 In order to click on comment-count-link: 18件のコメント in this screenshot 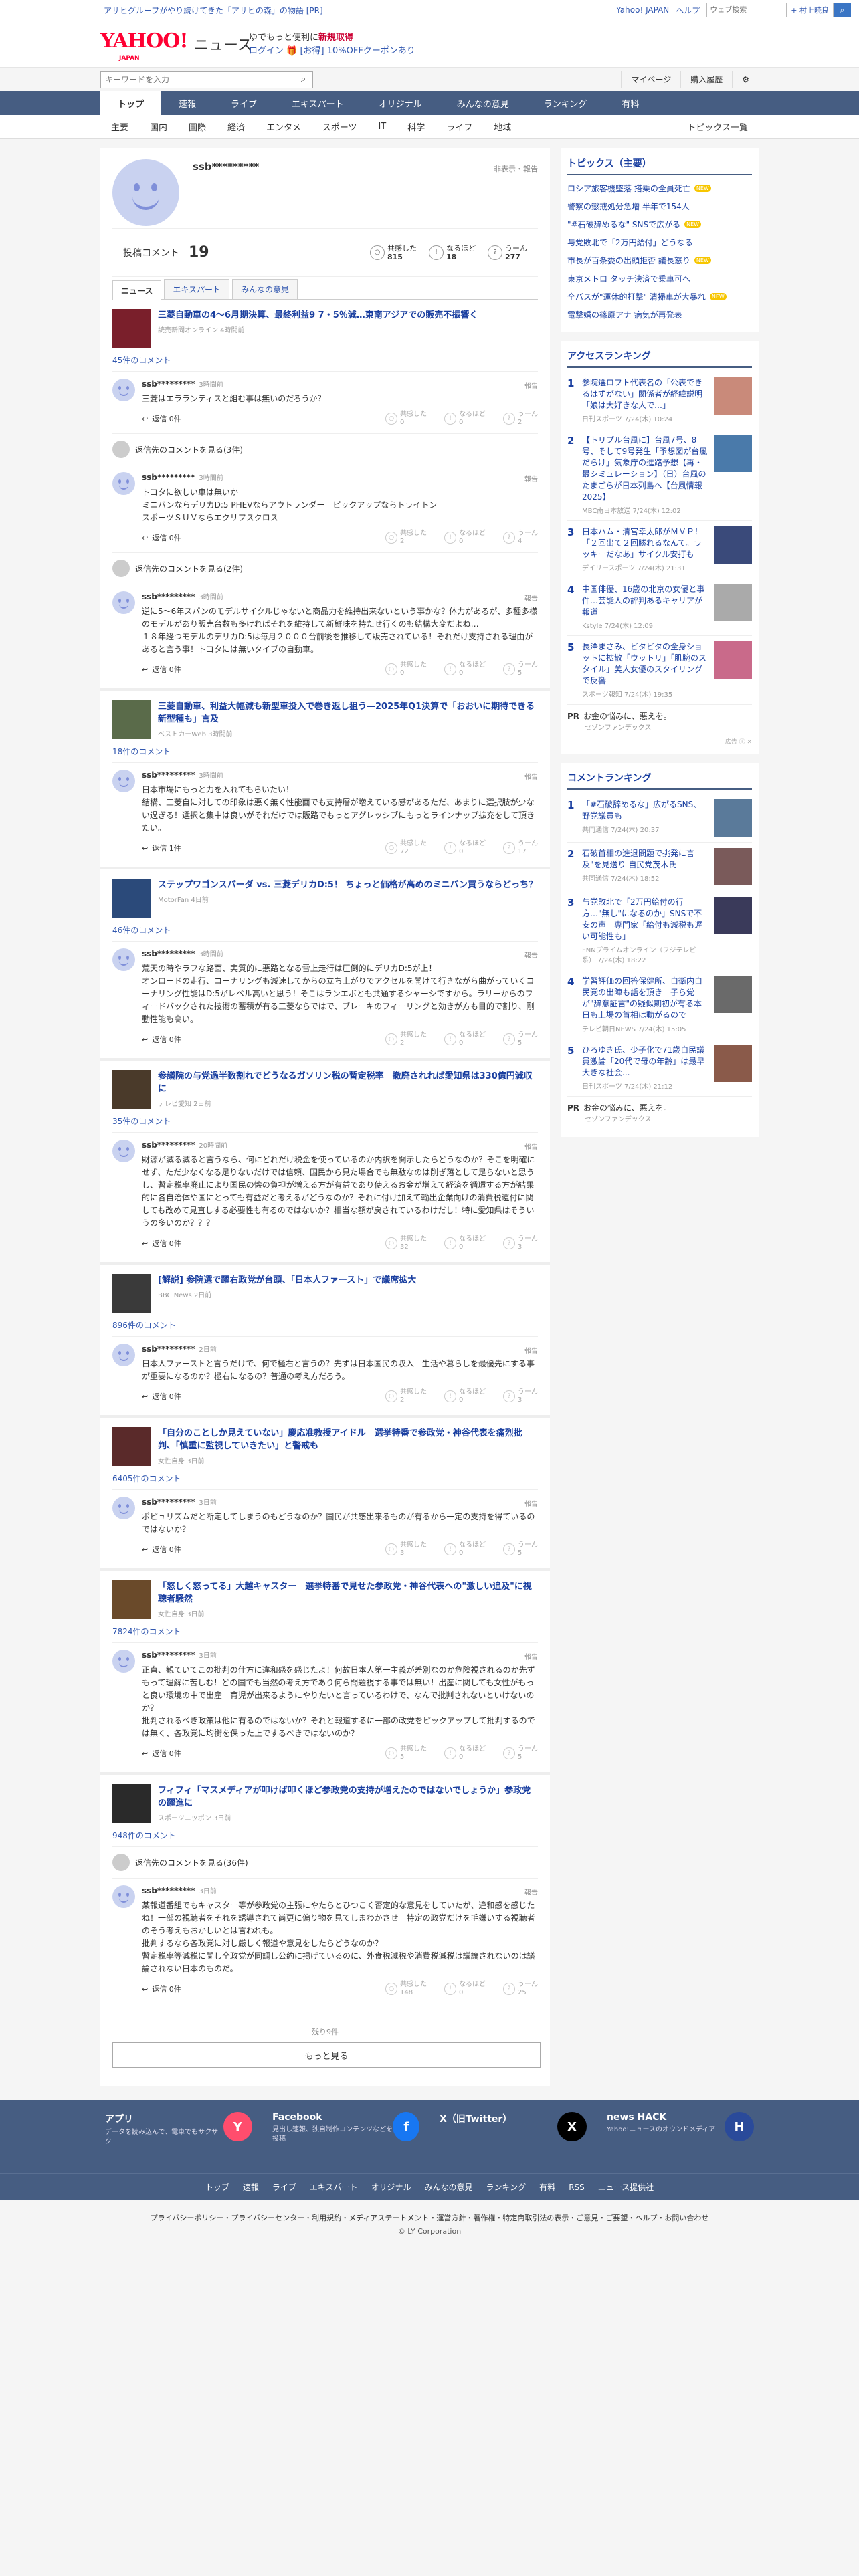, I will do `click(325, 752)`.